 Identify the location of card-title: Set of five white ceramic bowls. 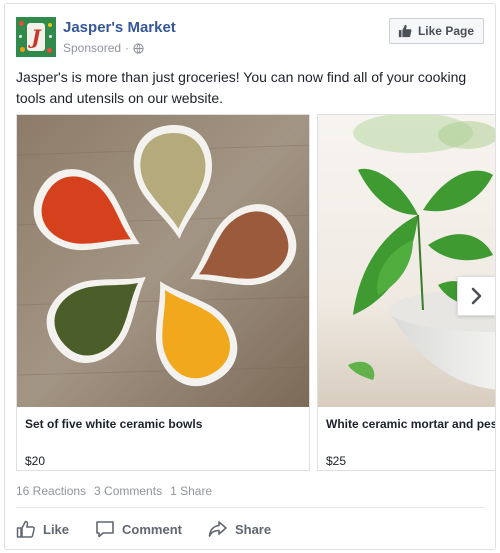
(113, 424).